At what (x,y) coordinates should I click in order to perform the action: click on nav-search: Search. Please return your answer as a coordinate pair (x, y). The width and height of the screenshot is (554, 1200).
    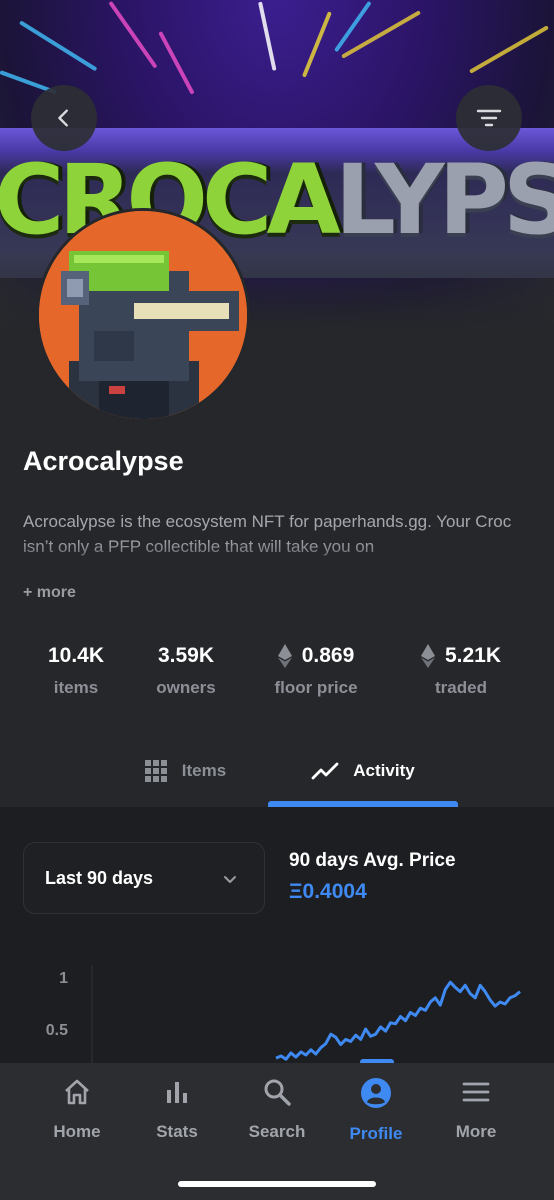
    Looking at the image, I should click on (277, 1109).